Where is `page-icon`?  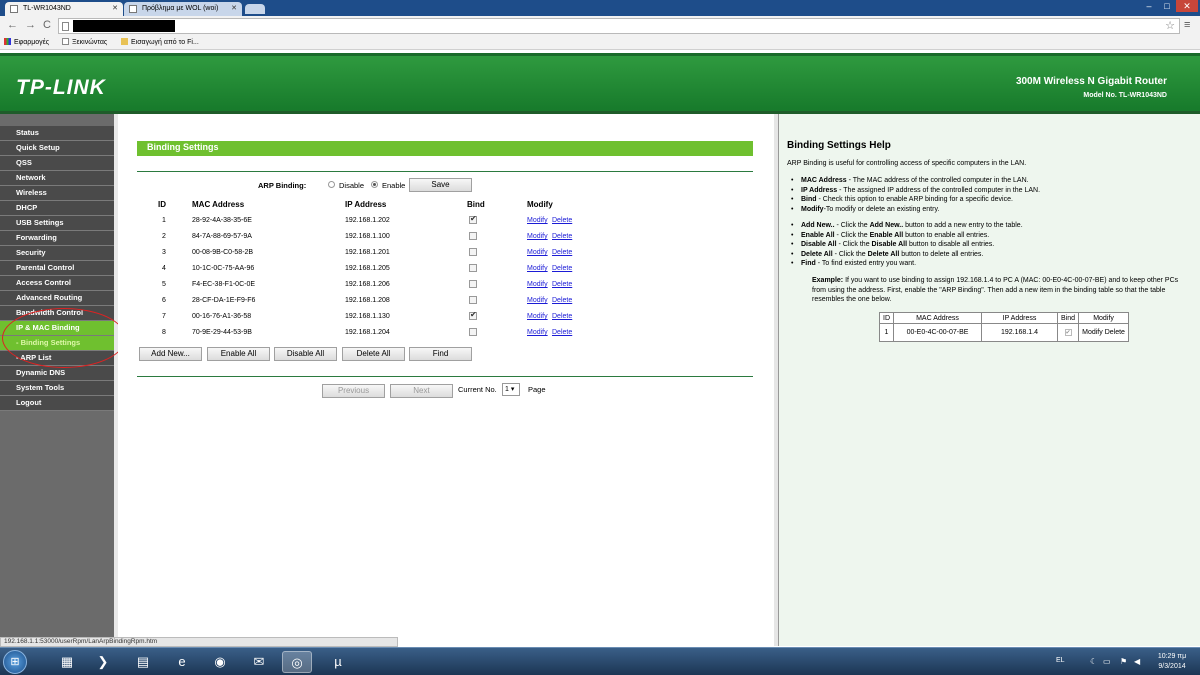 page-icon is located at coordinates (65, 41).